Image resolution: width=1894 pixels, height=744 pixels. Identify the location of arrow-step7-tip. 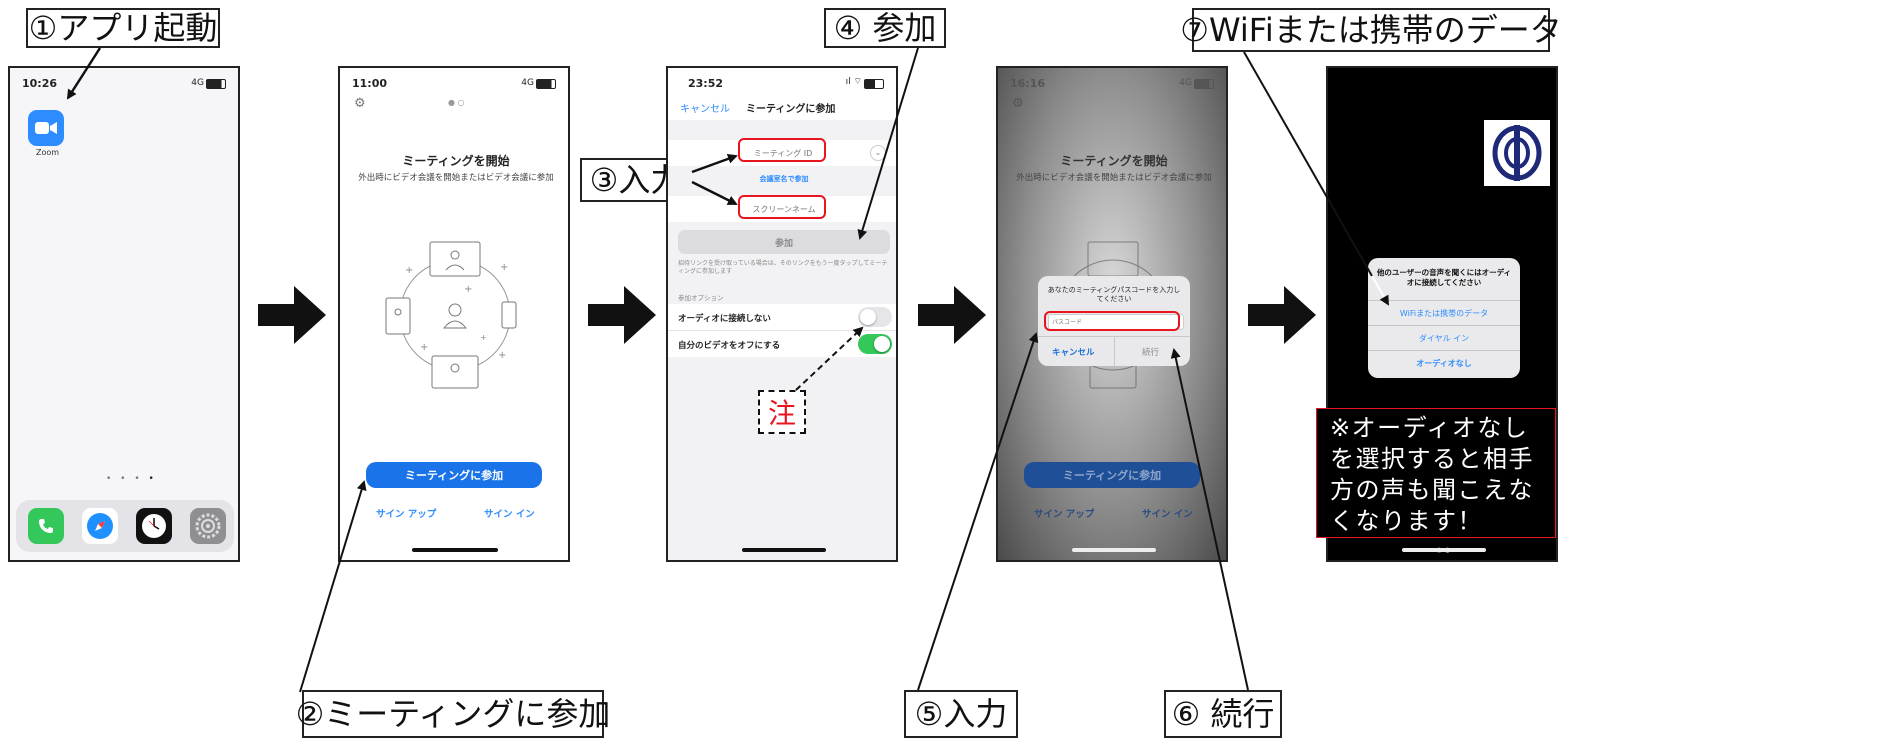
(1380, 290).